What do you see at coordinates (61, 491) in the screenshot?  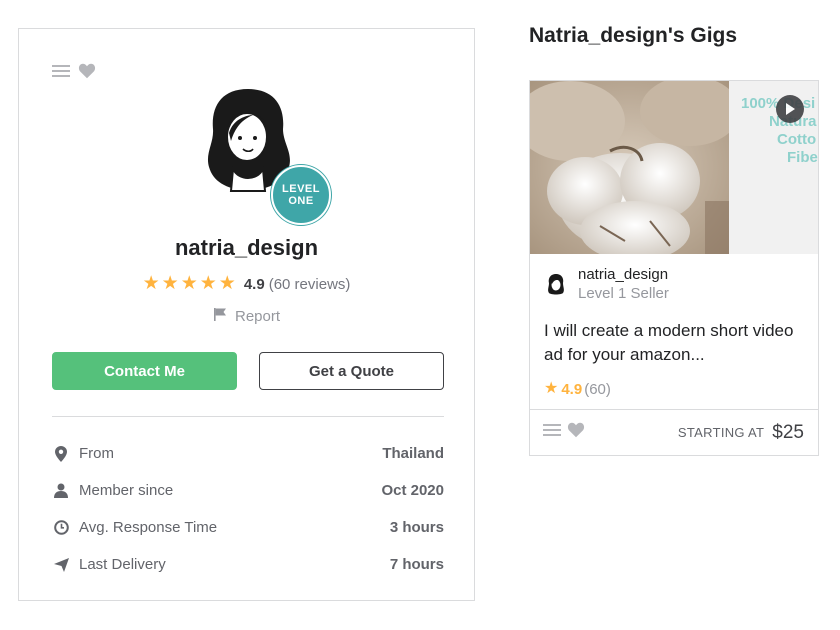 I see `user-icon` at bounding box center [61, 491].